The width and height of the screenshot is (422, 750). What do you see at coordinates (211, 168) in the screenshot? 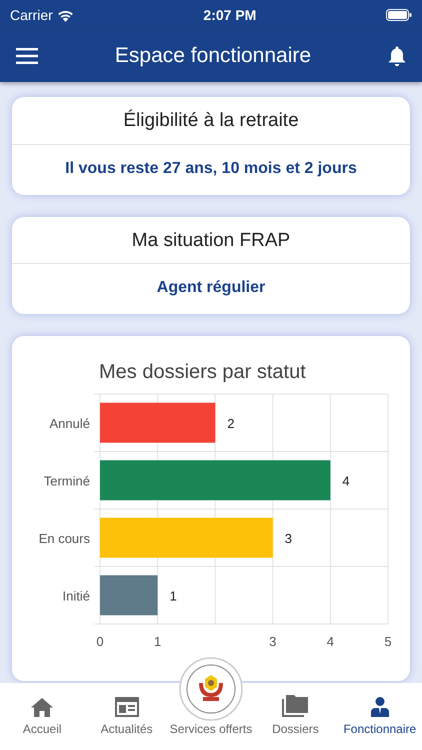
I see `card-value: Il vous reste 27 ans, 10 mois et 2 jours` at bounding box center [211, 168].